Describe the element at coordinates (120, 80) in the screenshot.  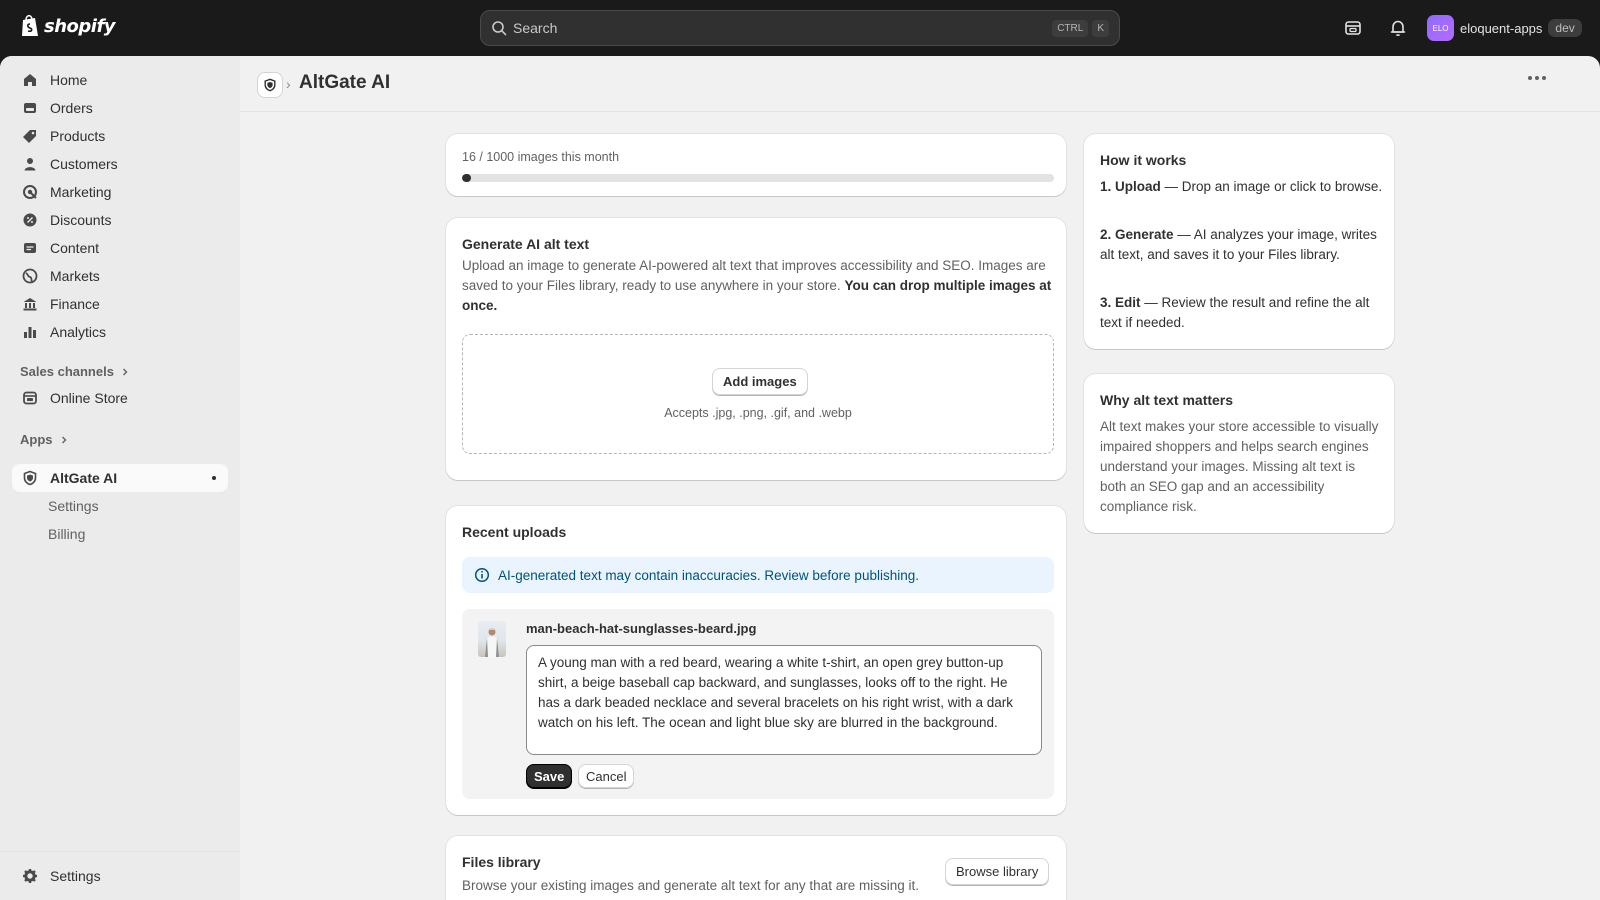
I see `sidebar-item-home: Home` at that location.